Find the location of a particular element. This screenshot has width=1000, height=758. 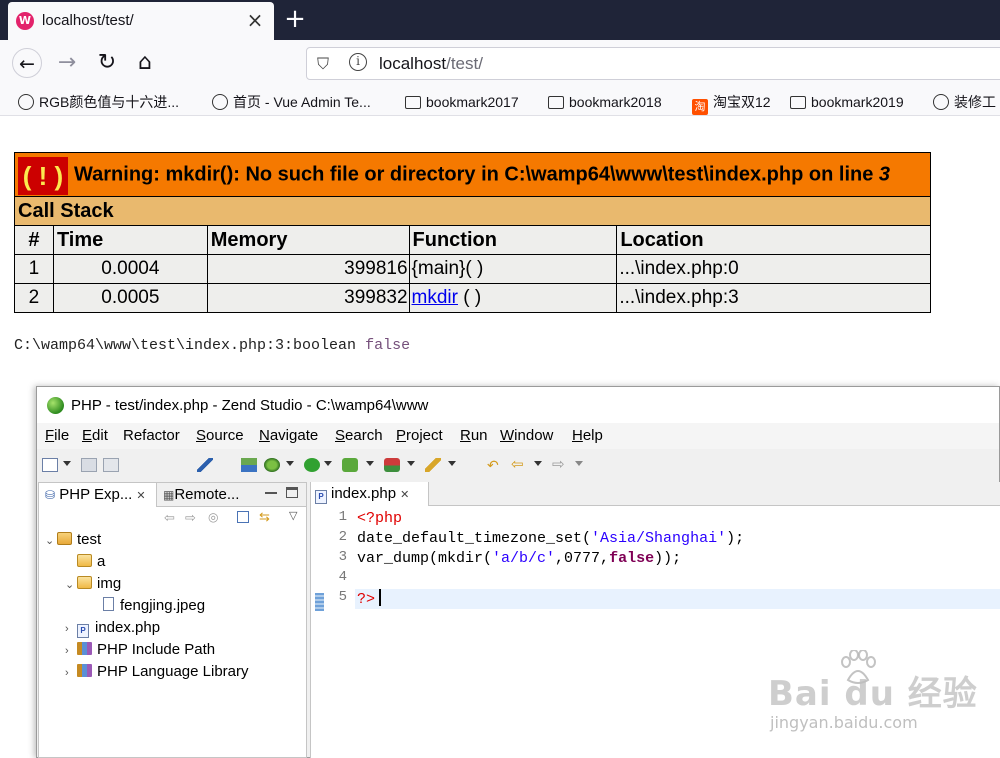

cell-time: 0.0005 is located at coordinates (130, 298).